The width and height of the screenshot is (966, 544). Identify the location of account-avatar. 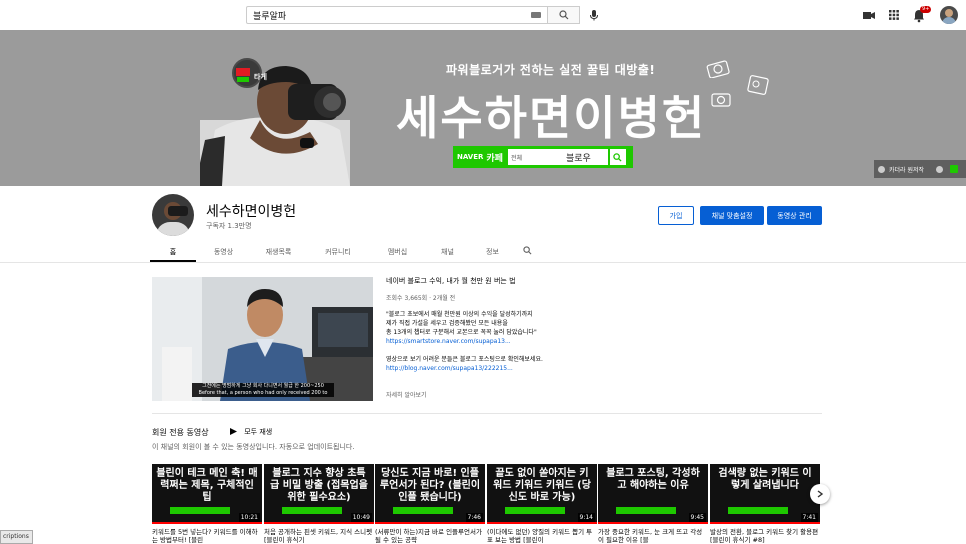
(949, 15).